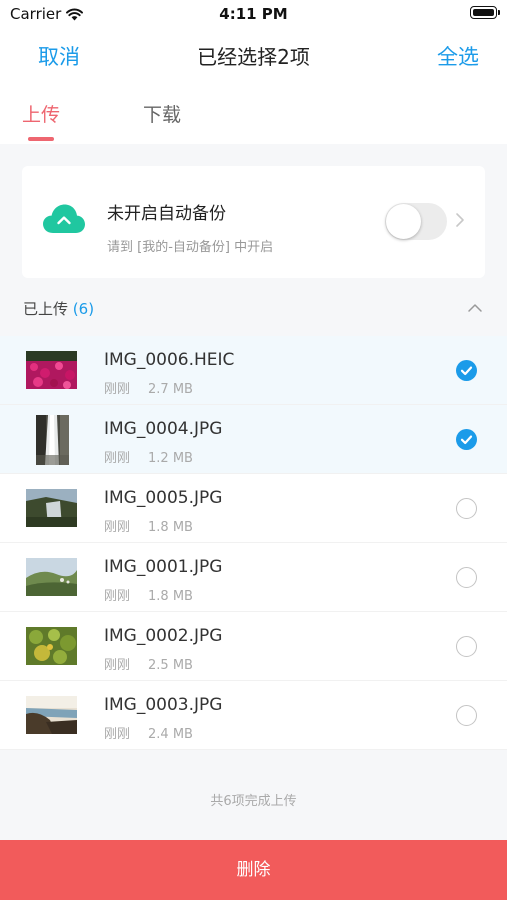  I want to click on hillside-thumbnail, so click(51, 577).